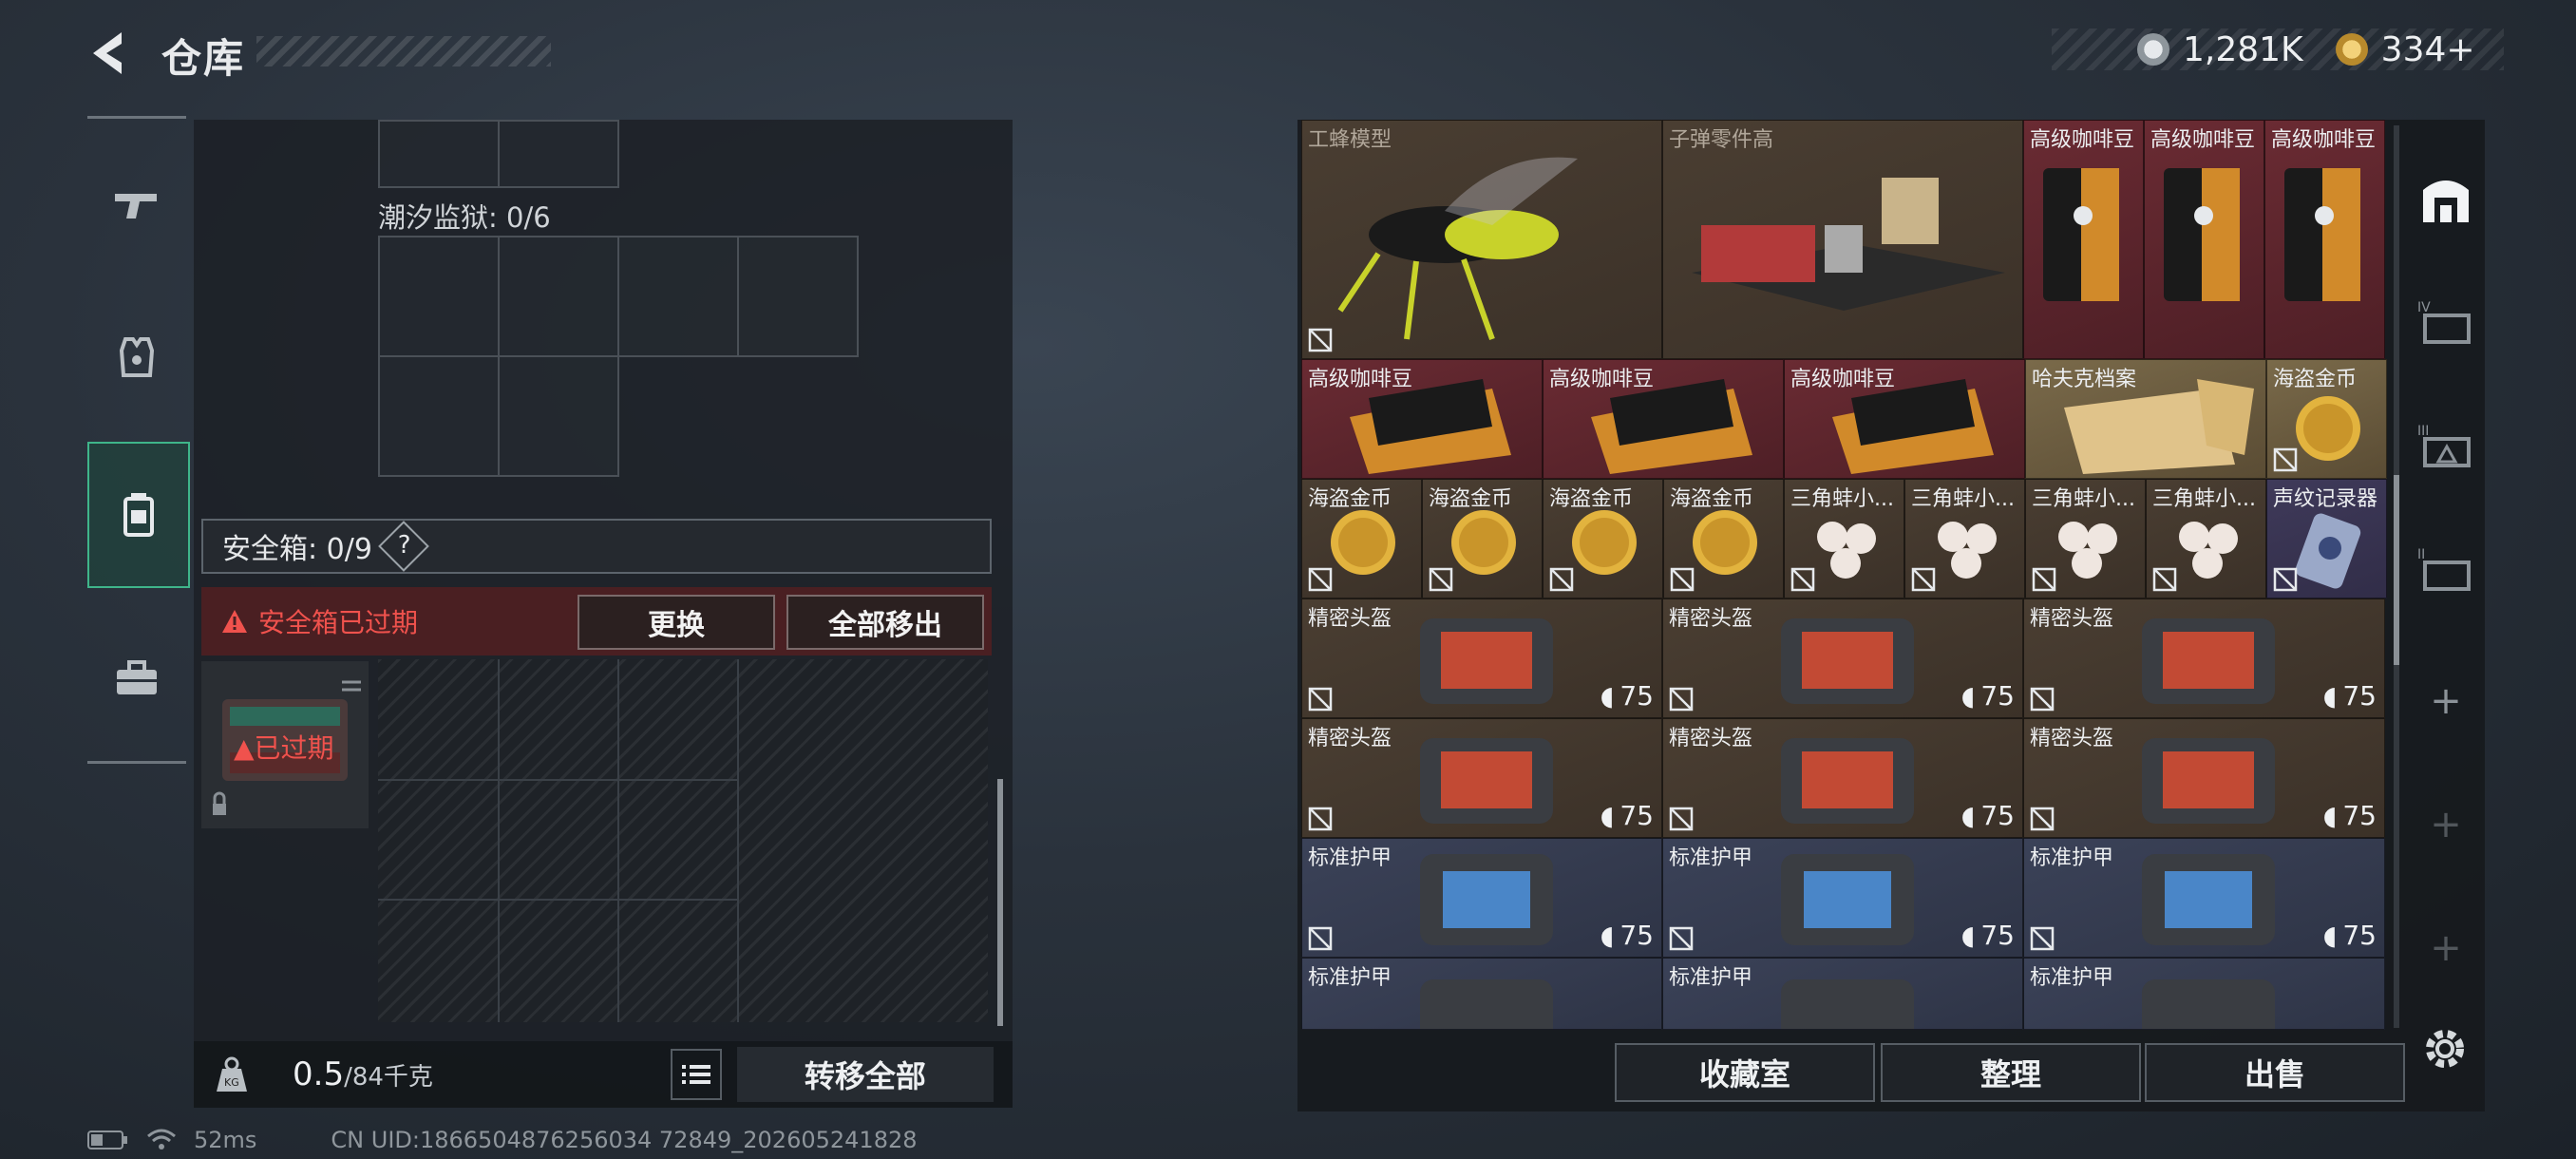  I want to click on vest-icon, so click(137, 357).